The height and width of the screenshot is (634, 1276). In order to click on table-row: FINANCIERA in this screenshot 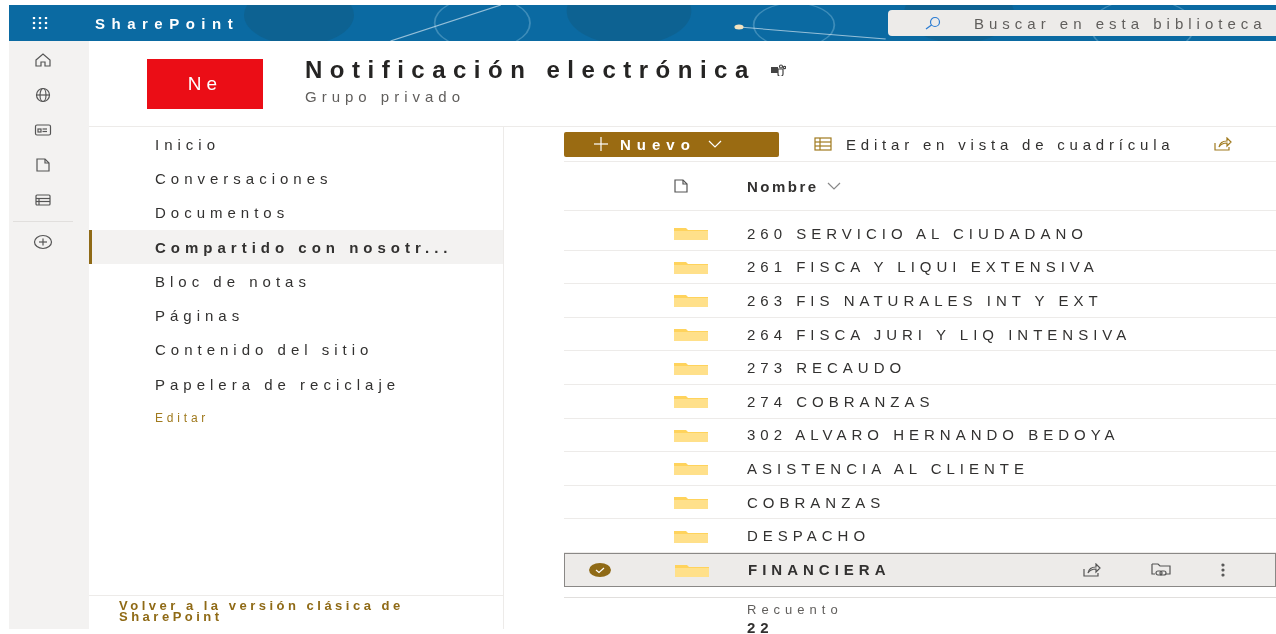, I will do `click(920, 569)`.